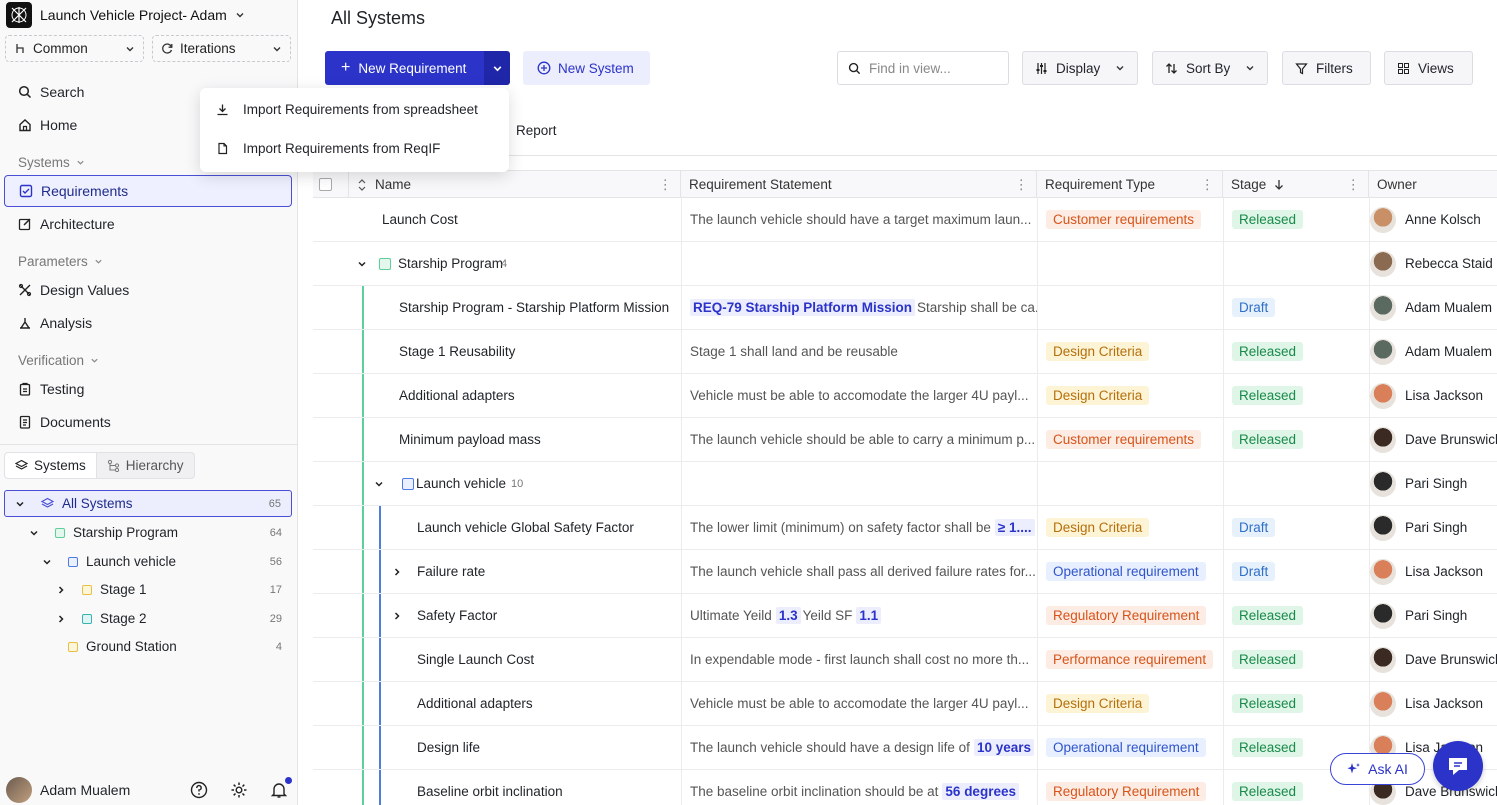 Image resolution: width=1497 pixels, height=805 pixels. Describe the element at coordinates (1433, 219) in the screenshot. I see `owner-cell: Anne Kolsch` at that location.